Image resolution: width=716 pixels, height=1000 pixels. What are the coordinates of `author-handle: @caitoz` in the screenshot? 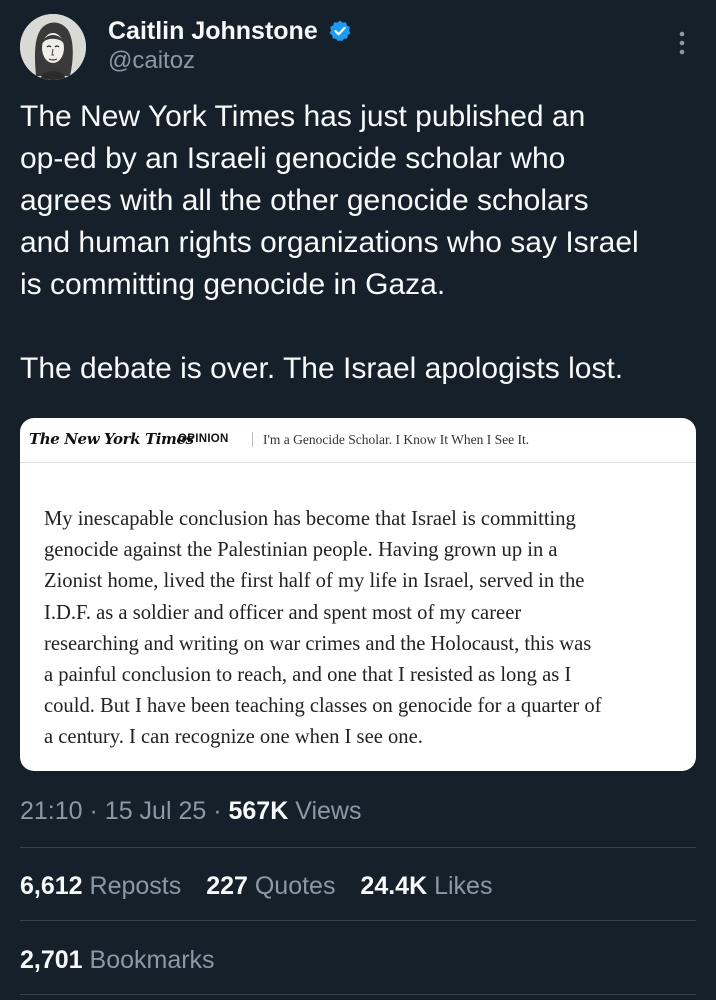 It's located at (230, 61).